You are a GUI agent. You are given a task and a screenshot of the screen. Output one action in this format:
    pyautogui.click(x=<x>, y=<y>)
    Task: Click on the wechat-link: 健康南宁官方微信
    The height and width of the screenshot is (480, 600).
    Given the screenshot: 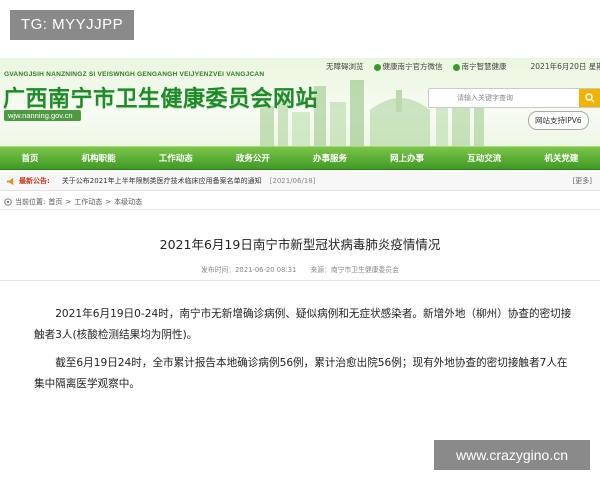 What is the action you would take?
    pyautogui.click(x=408, y=66)
    